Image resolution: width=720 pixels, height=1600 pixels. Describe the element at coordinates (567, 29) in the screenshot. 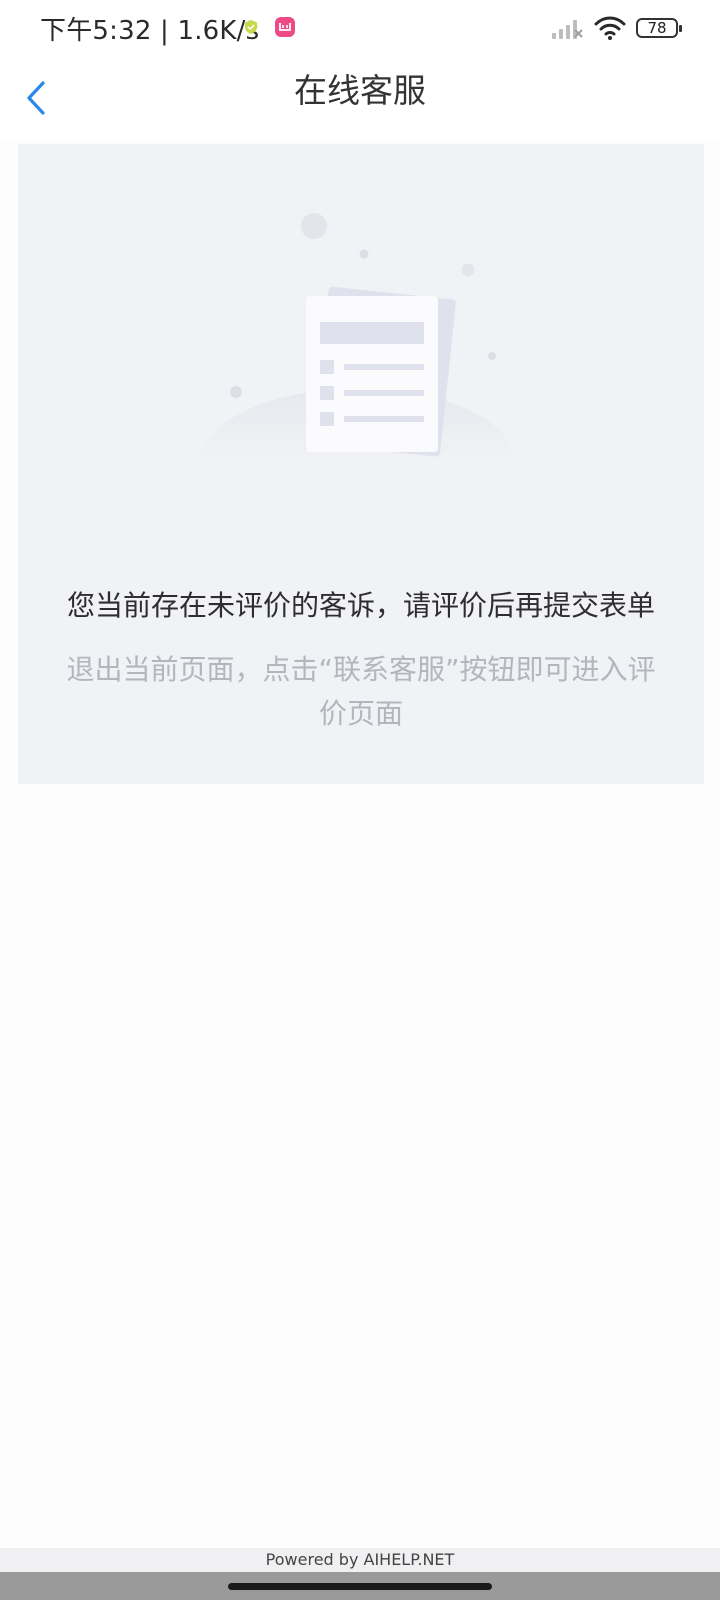

I see `signal-icon` at that location.